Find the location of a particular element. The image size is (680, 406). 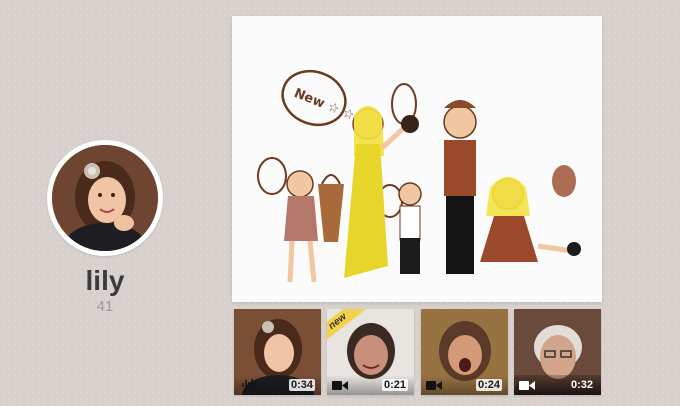

thumbnail-duration: 0:32 is located at coordinates (581, 385).